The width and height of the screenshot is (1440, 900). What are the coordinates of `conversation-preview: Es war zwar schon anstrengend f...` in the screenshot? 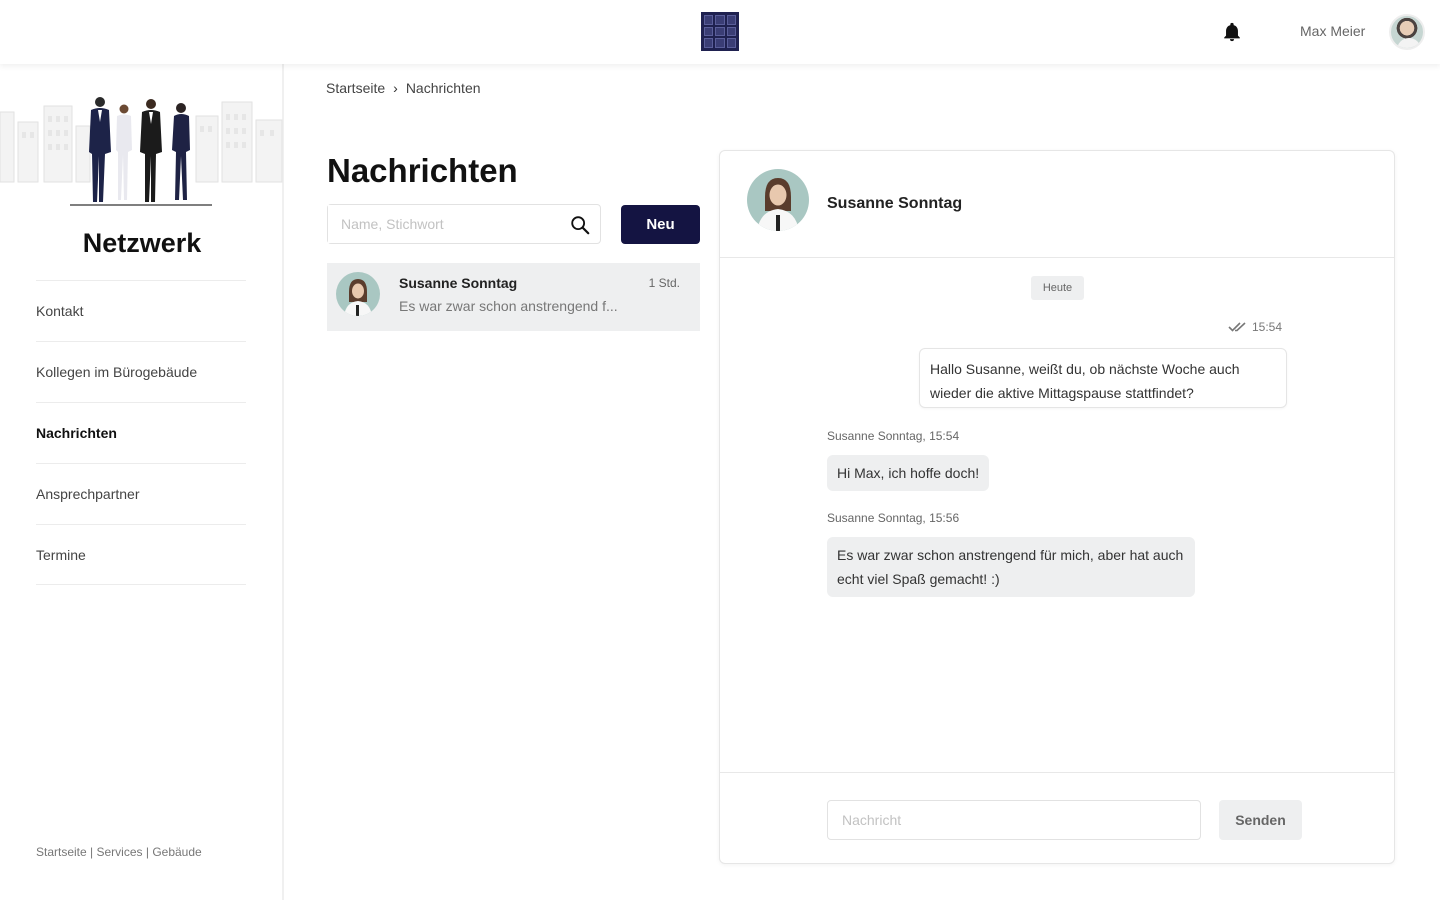 It's located at (508, 306).